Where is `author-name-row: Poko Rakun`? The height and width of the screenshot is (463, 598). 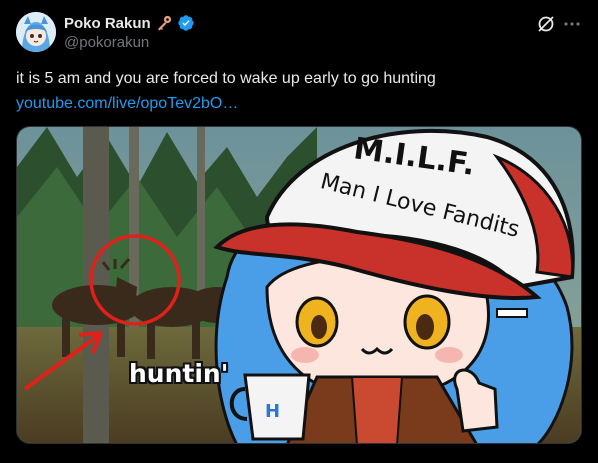 author-name-row: Poko Rakun is located at coordinates (129, 23).